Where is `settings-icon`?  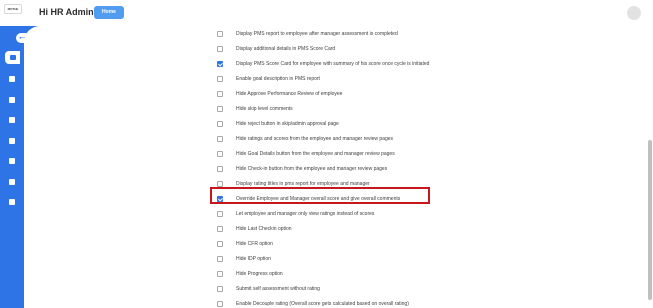
settings-icon is located at coordinates (12, 202).